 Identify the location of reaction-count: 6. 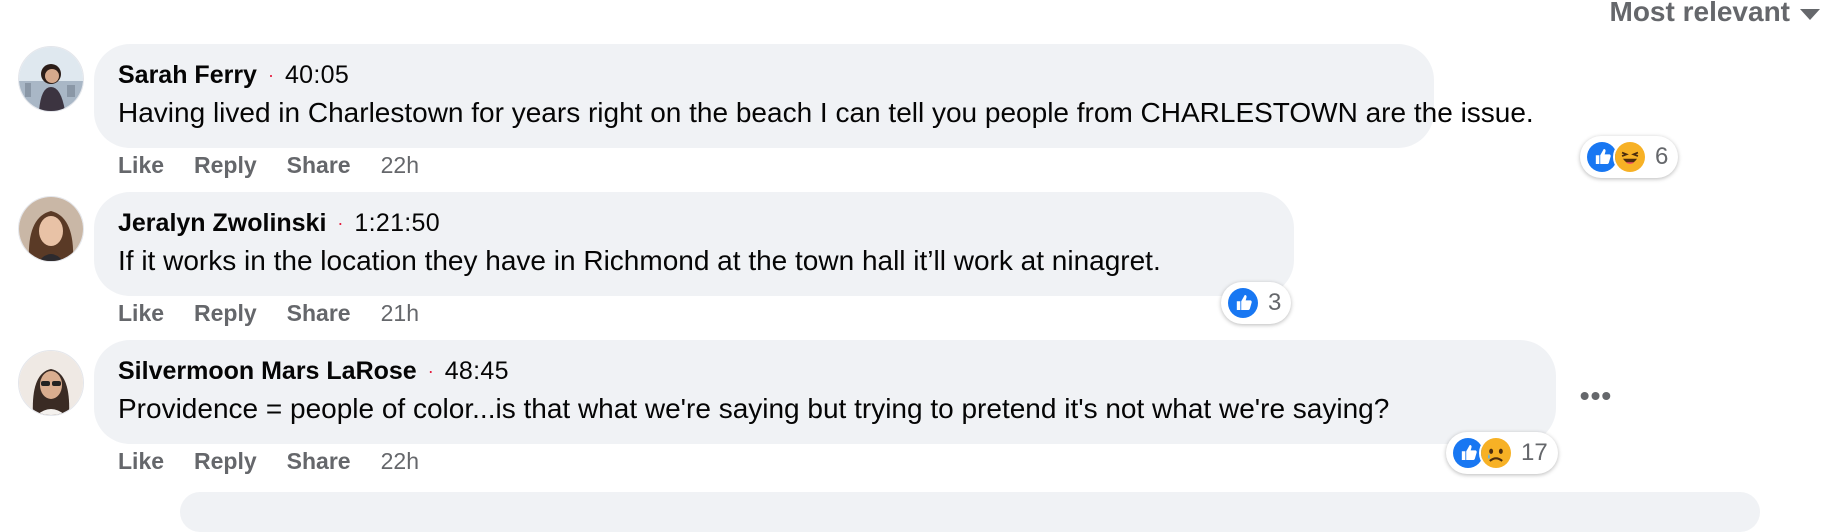
(1662, 156).